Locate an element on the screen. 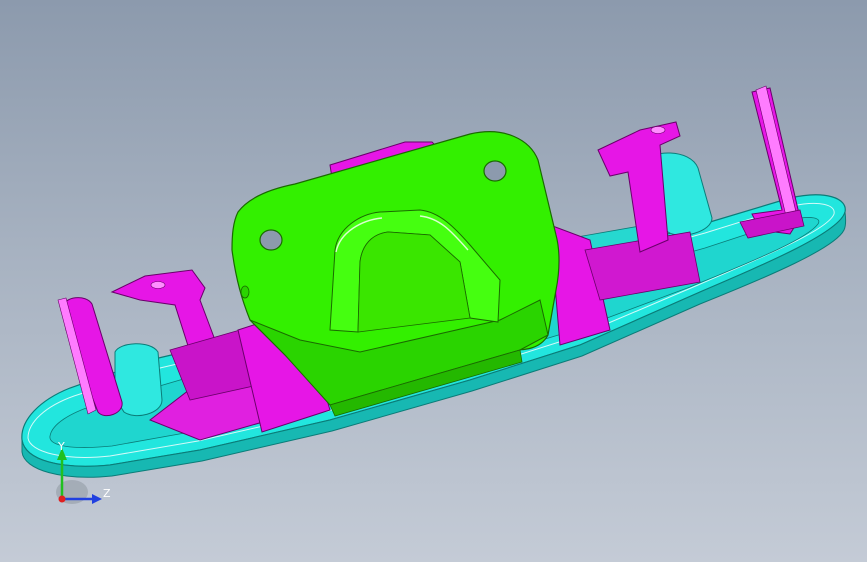 The image size is (867, 562). y-axis-label: Y is located at coordinates (61, 446).